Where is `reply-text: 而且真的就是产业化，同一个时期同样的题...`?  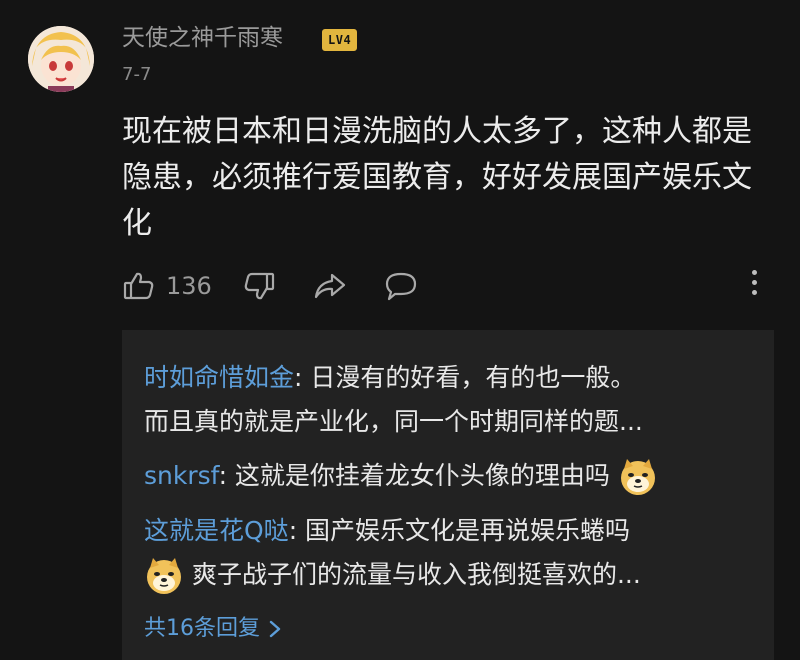 reply-text: 而且真的就是产业化，同一个时期同样的题... is located at coordinates (393, 421).